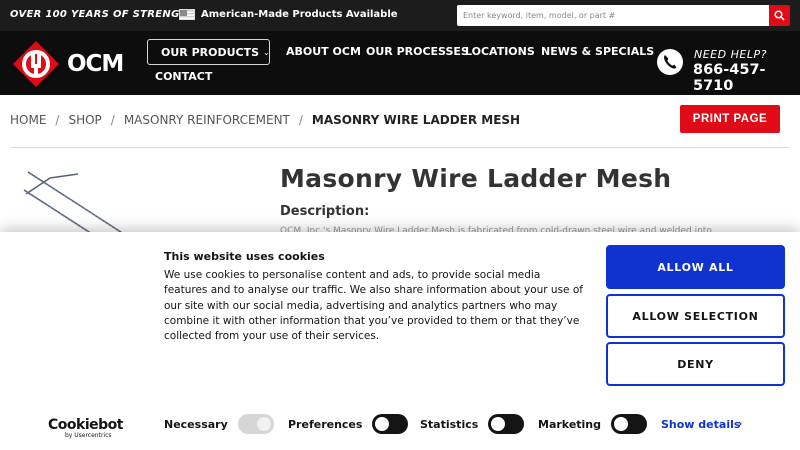 Image resolution: width=800 pixels, height=450 pixels. What do you see at coordinates (449, 424) in the screenshot?
I see `toggle-statistics-label: Statistics` at bounding box center [449, 424].